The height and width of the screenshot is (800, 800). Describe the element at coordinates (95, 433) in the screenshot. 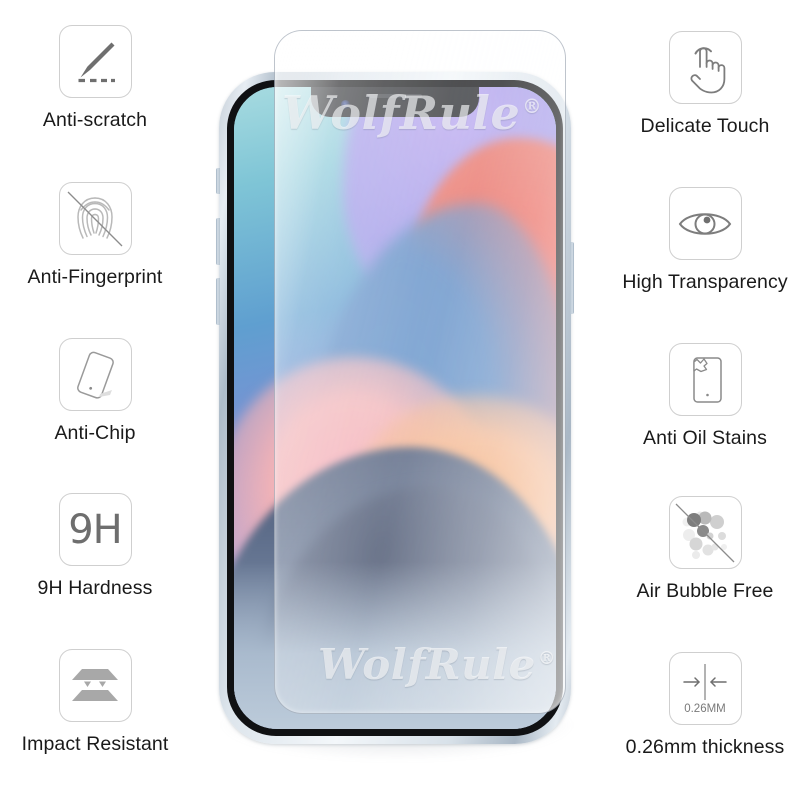

I see `feature-label: Anti-Chip` at that location.